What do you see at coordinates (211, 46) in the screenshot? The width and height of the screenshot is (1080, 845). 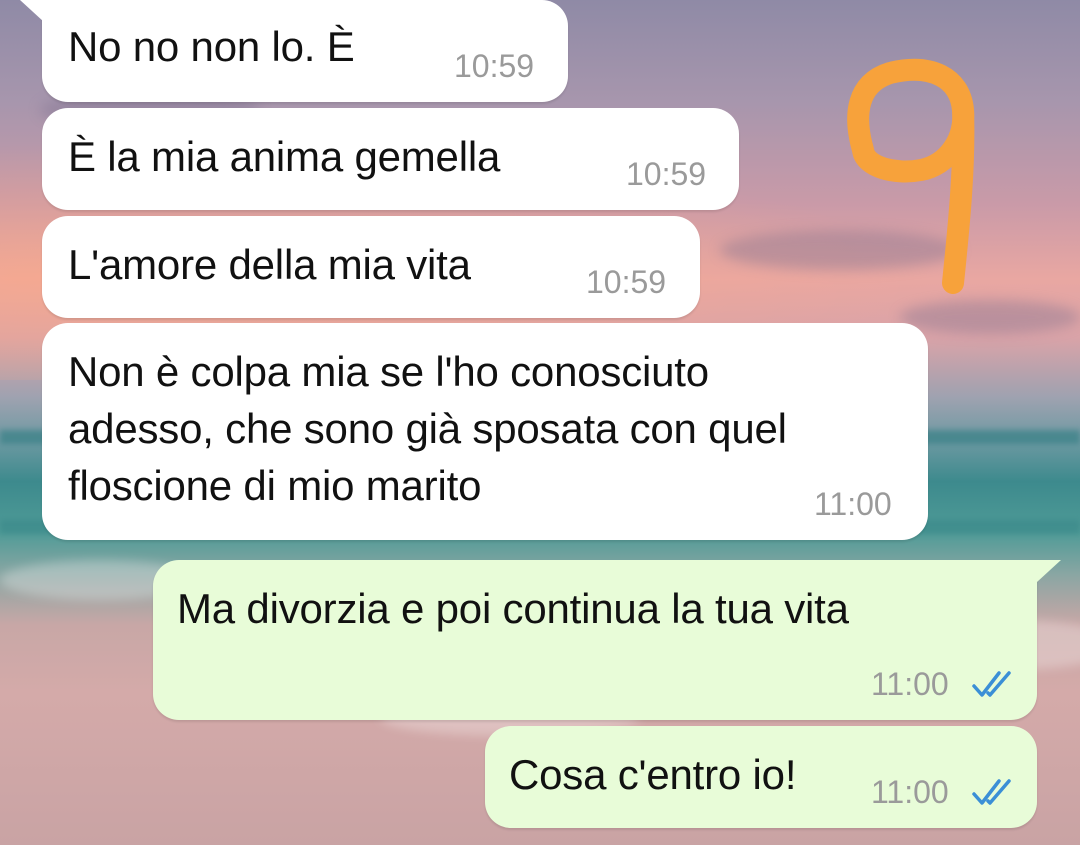 I see `message-text: No no non lo. È` at bounding box center [211, 46].